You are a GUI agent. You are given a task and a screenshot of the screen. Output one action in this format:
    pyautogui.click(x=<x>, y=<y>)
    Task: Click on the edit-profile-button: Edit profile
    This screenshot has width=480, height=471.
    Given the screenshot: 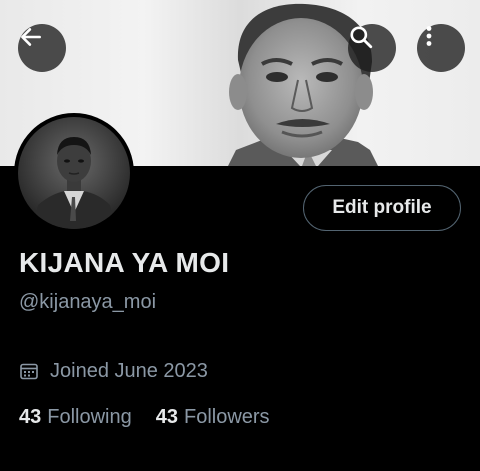 What is the action you would take?
    pyautogui.click(x=382, y=208)
    